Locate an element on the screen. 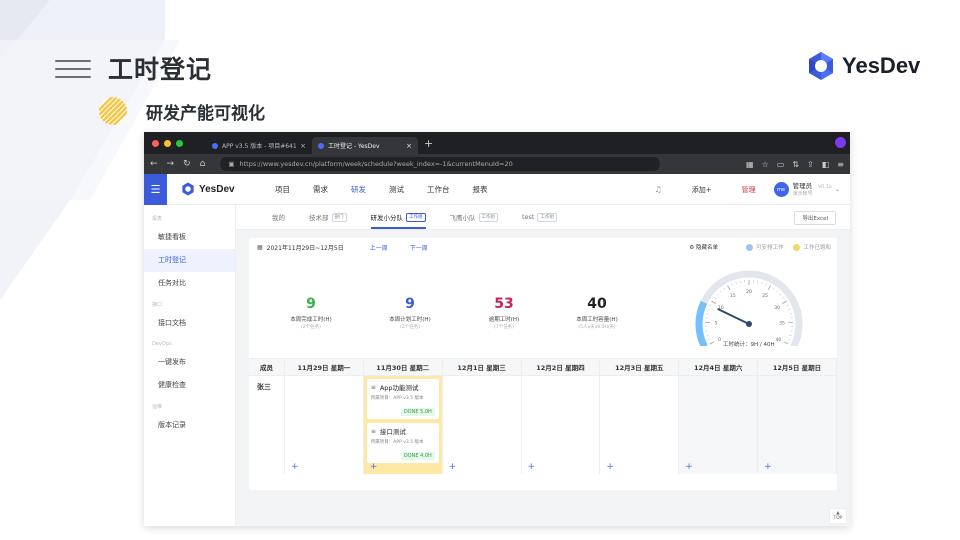  tab-dev-squad: 研发小分队 工作组 is located at coordinates (398, 217).